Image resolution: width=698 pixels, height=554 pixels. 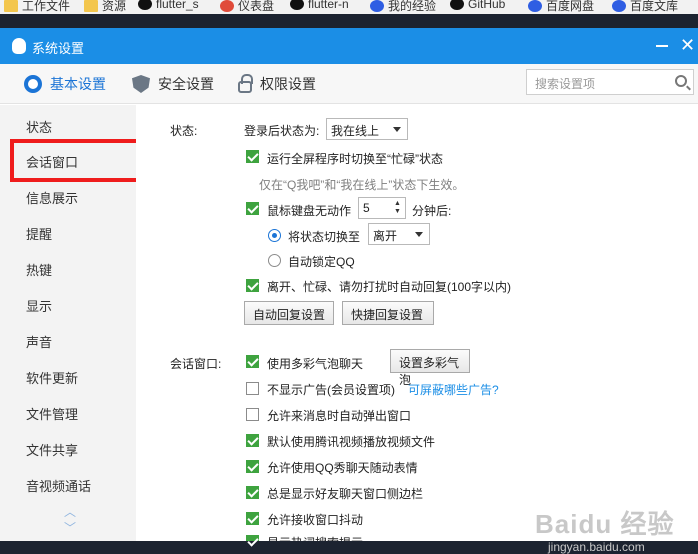 I want to click on bookmark-item: 我的经验, so click(x=403, y=7).